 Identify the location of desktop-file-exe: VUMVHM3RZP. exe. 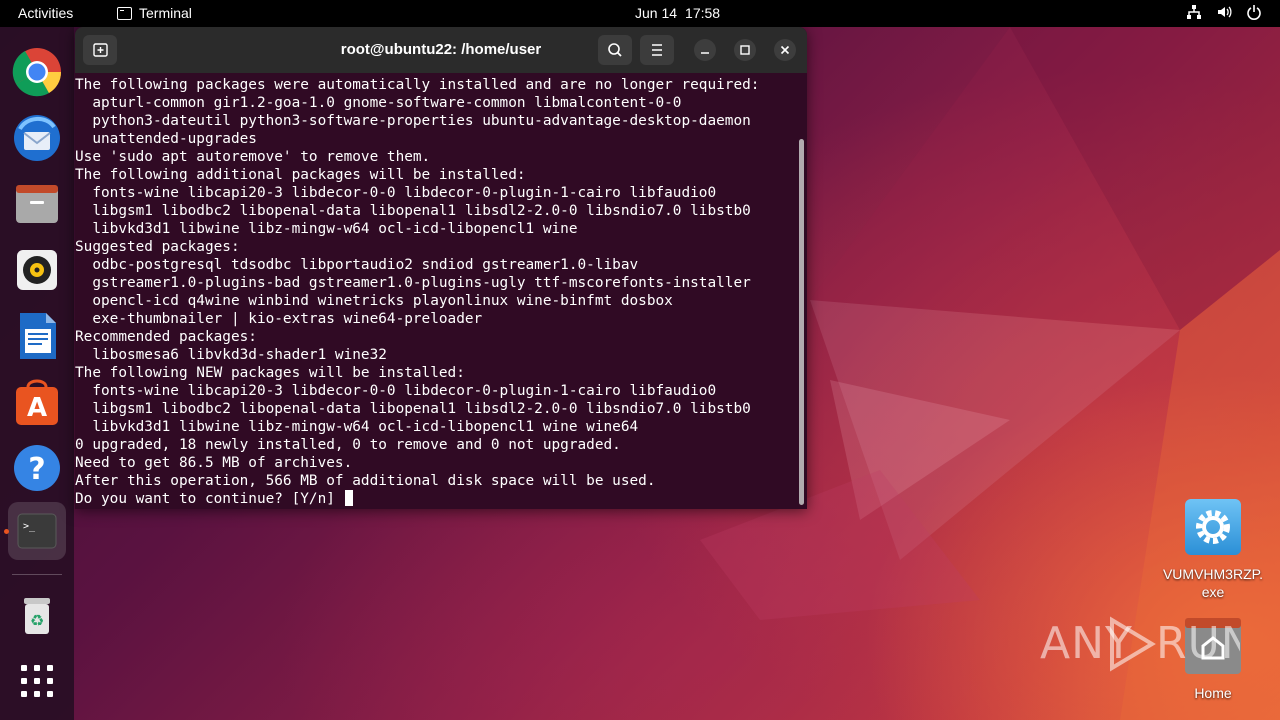
(1213, 550).